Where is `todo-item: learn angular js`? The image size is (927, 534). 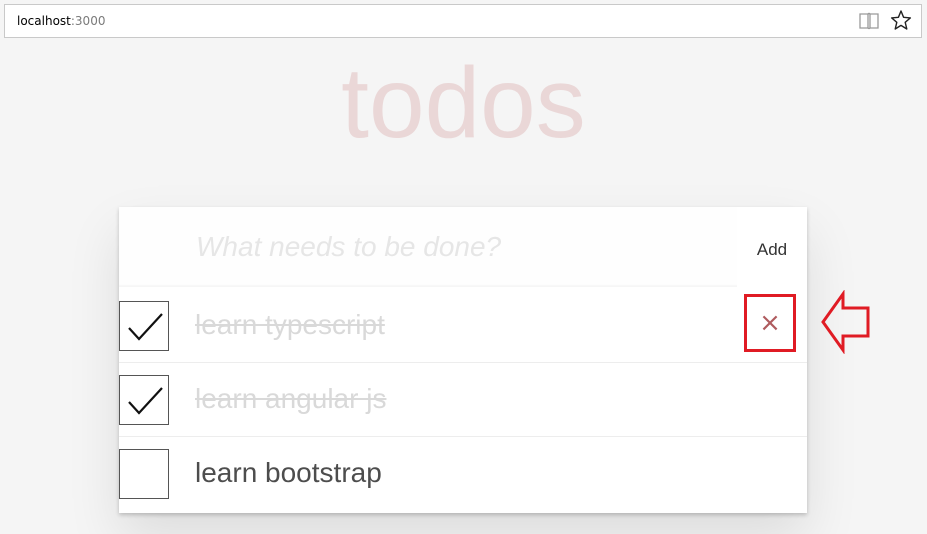 todo-item: learn angular js is located at coordinates (463, 400).